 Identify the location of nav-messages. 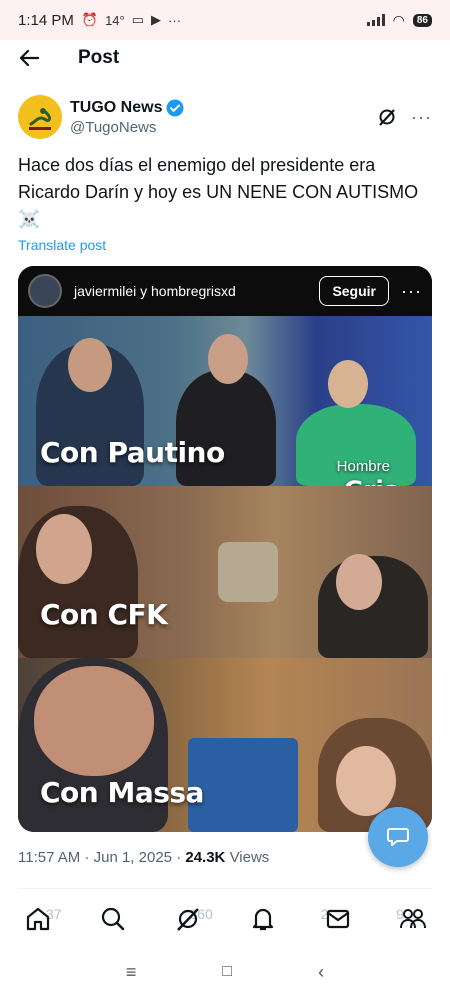
(338, 919).